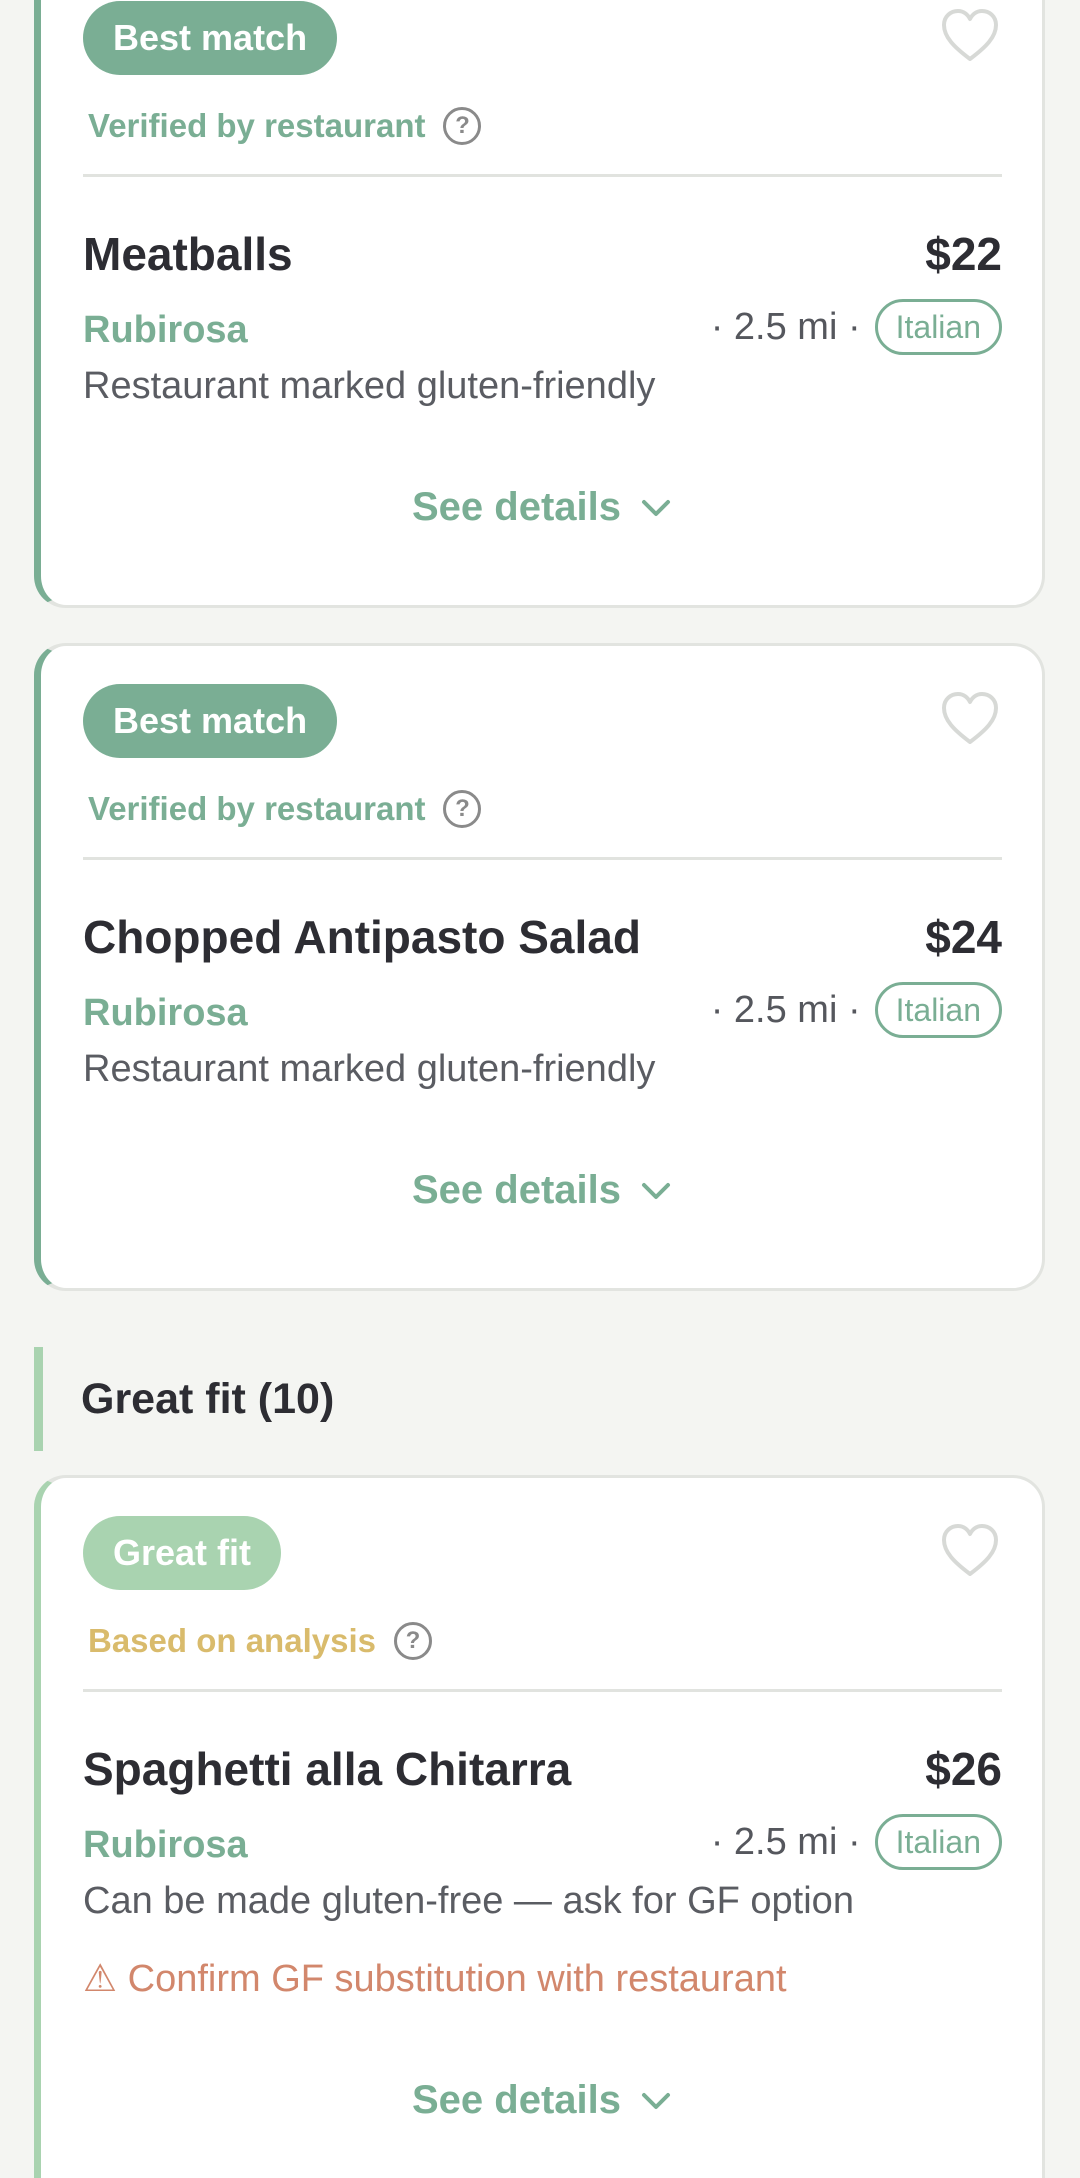 Image resolution: width=1080 pixels, height=2178 pixels. I want to click on dish-name: Chopped Antipasto Salad, so click(362, 937).